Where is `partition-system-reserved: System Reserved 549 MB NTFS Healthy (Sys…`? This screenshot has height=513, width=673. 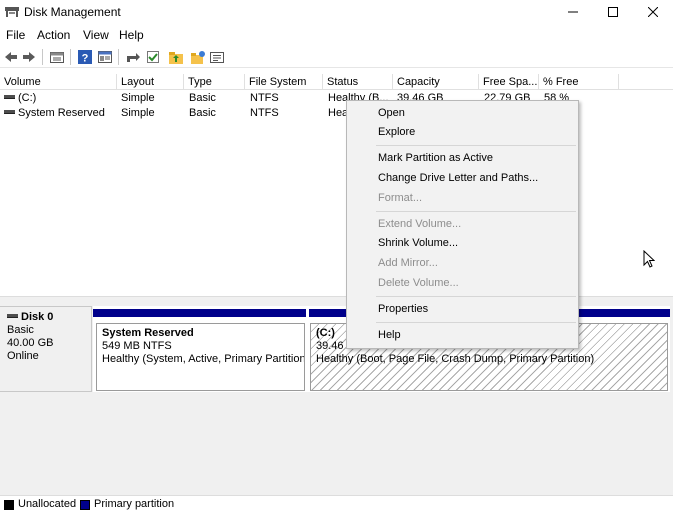
partition-system-reserved: System Reserved 549 MB NTFS Healthy (Sys… is located at coordinates (200, 357).